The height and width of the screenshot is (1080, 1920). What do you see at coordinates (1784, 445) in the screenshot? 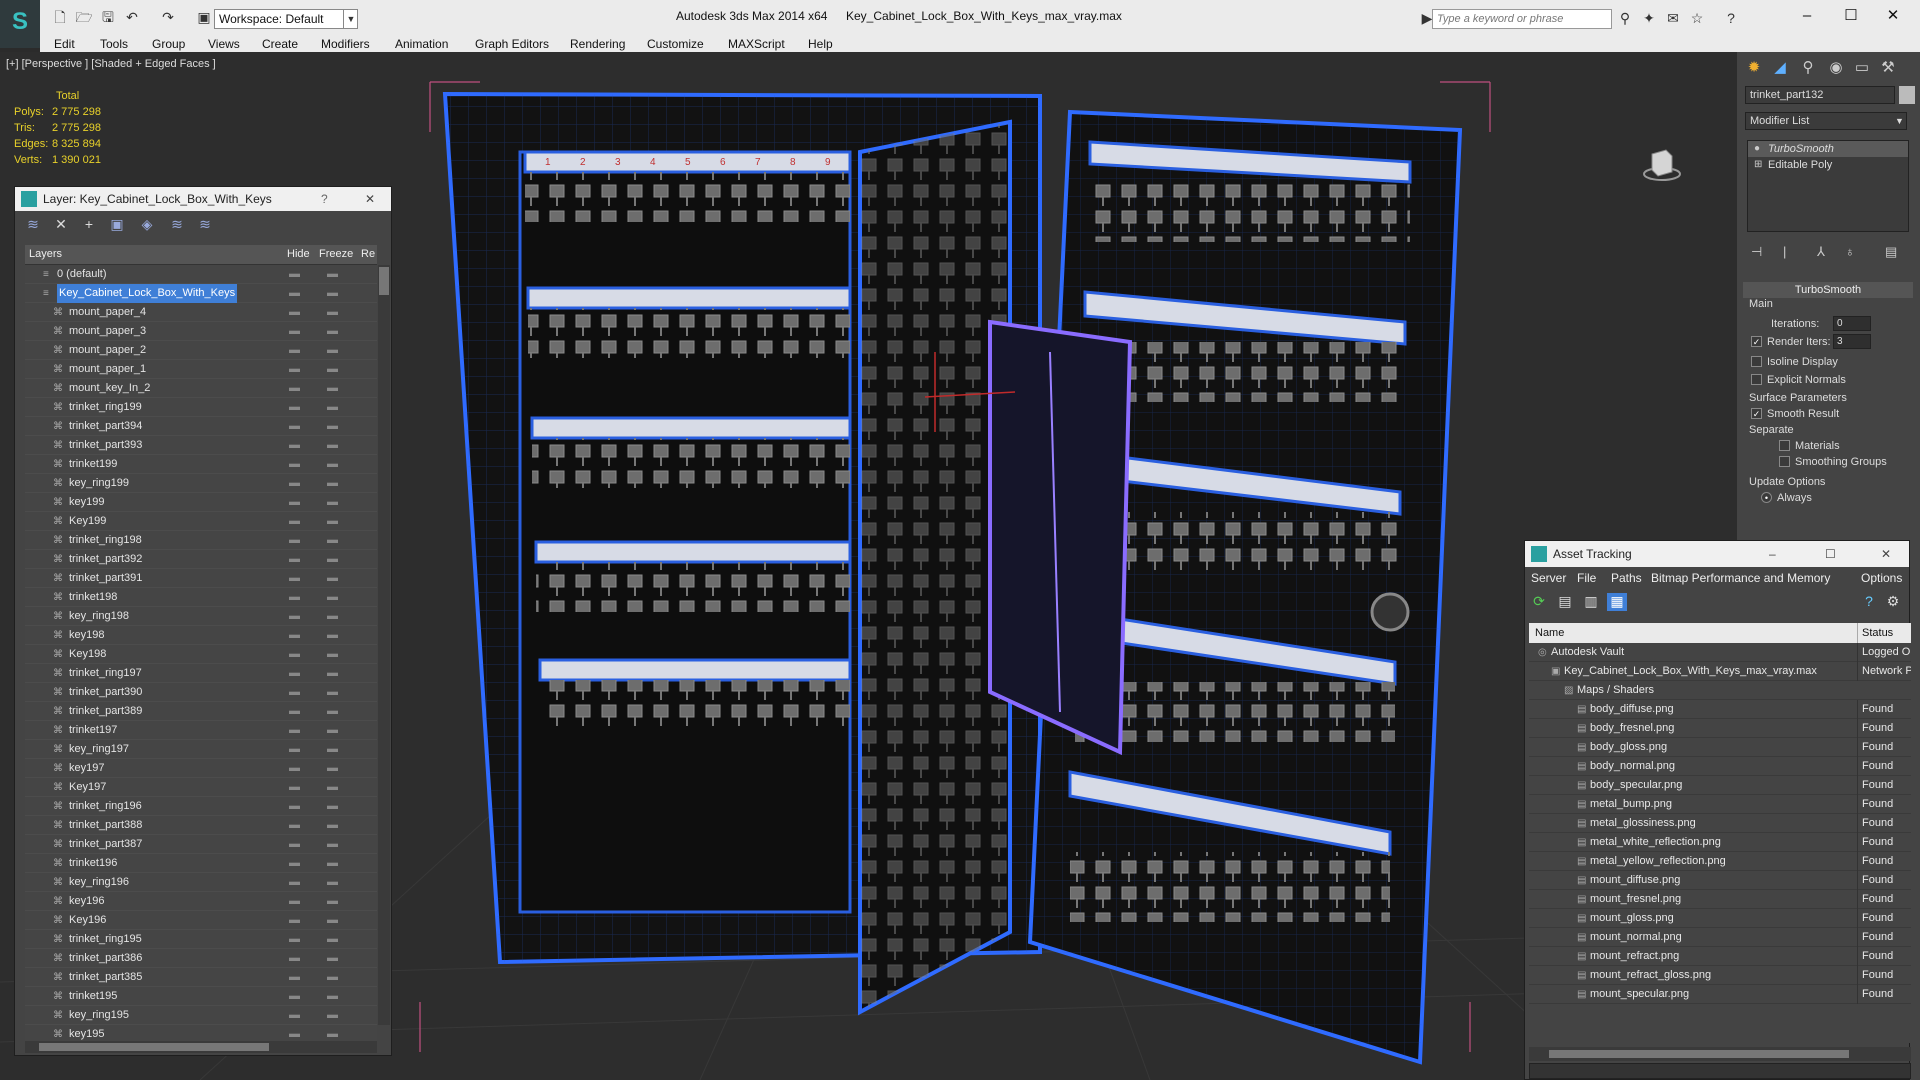
I see `materials-checkbox` at bounding box center [1784, 445].